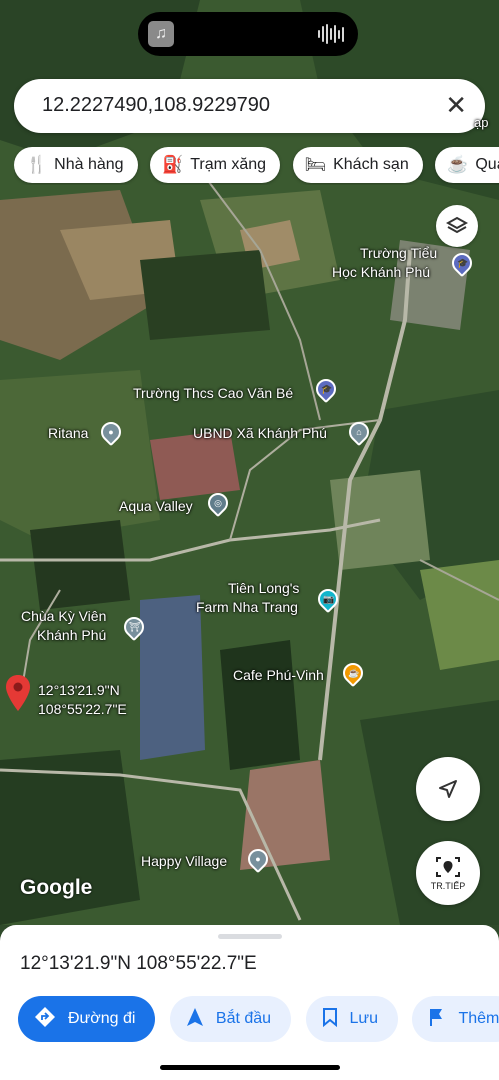 The height and width of the screenshot is (1080, 499). I want to click on gas-station-icon: ⛽, so click(173, 164).